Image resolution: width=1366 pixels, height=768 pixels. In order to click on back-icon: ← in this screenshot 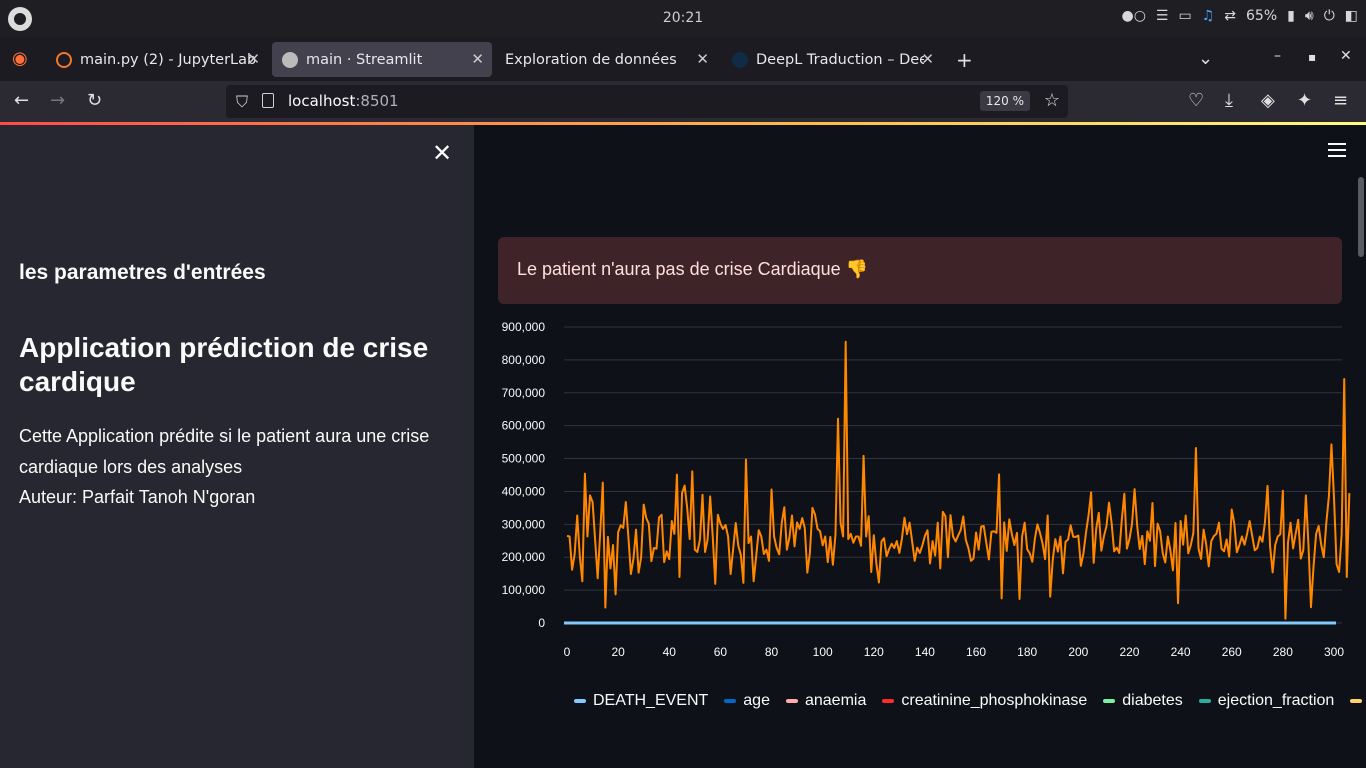, I will do `click(21, 100)`.